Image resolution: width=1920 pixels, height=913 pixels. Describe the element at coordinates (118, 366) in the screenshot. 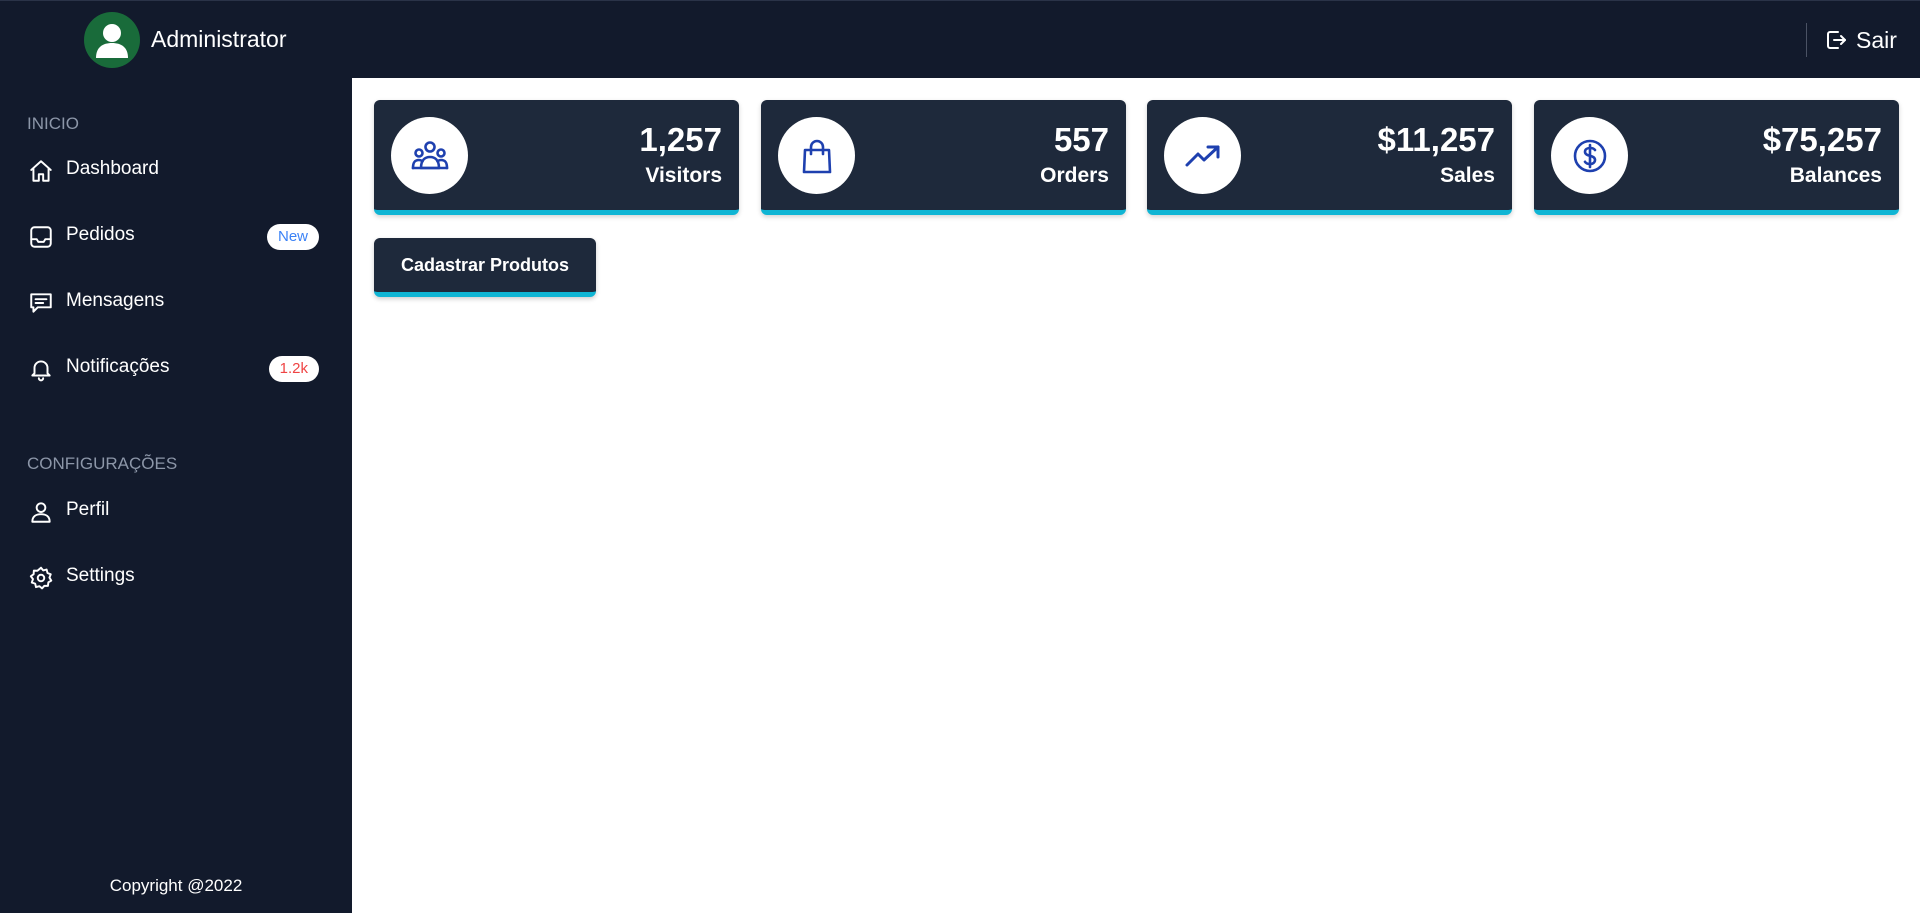

I see `sidebar-item-label: Notificações` at that location.